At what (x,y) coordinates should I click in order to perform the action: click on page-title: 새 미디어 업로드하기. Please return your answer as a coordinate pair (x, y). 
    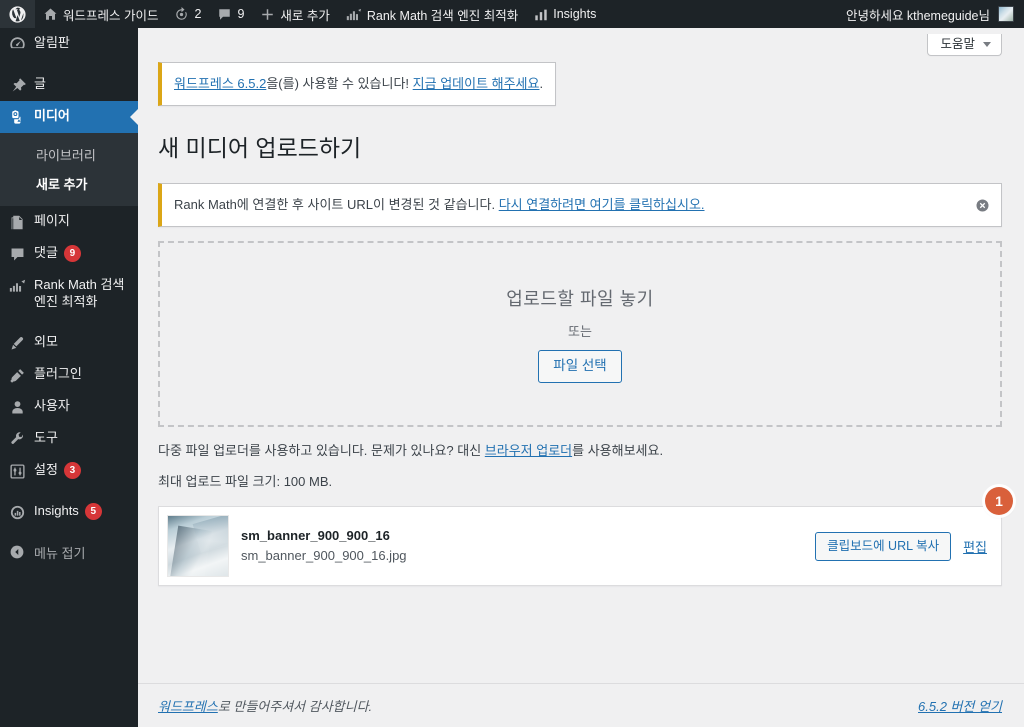
    Looking at the image, I should click on (260, 147).